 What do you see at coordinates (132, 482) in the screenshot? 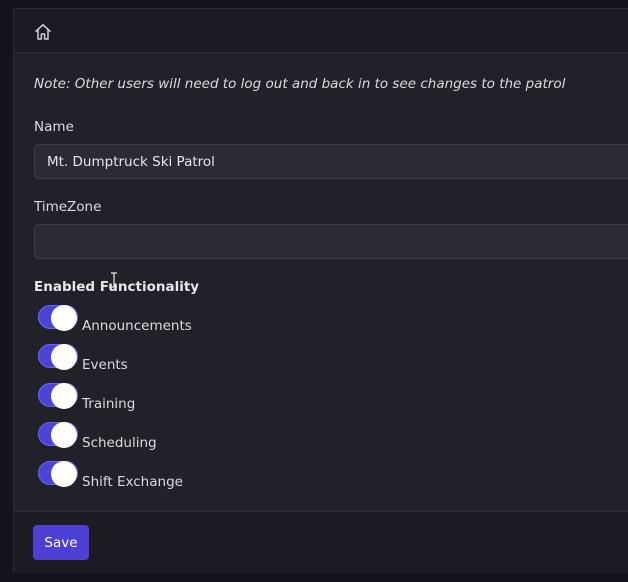
I see `shift-exchange-label: Shift Exchange` at bounding box center [132, 482].